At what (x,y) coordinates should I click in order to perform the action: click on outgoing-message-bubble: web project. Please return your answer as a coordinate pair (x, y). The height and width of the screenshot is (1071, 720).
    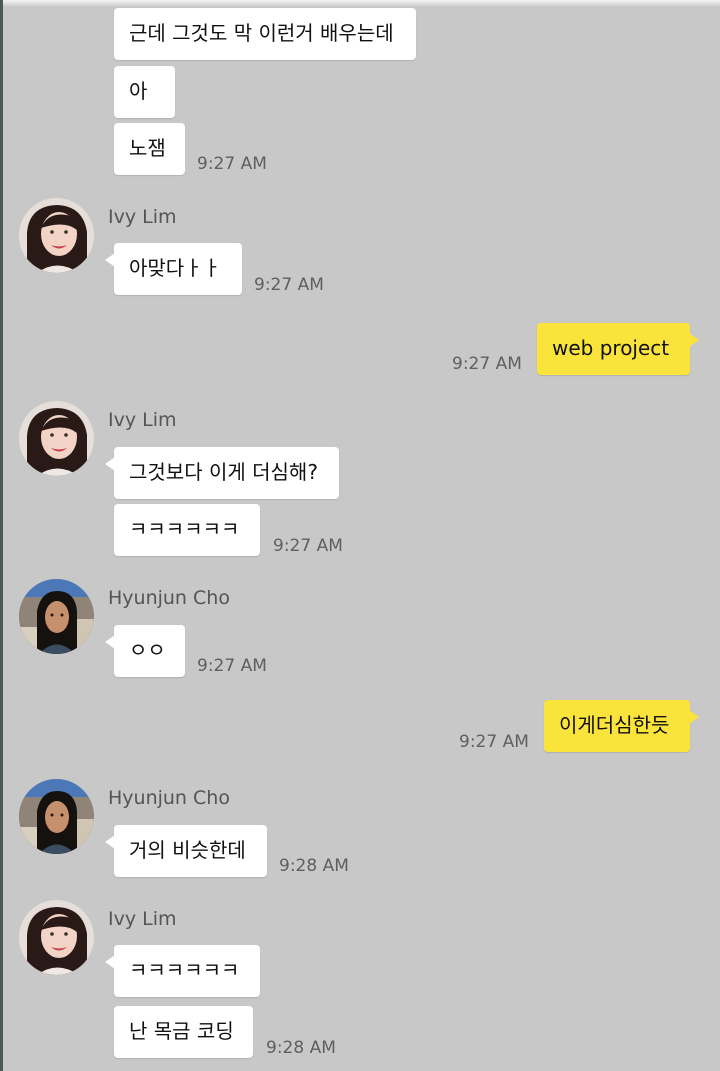
    Looking at the image, I should click on (618, 349).